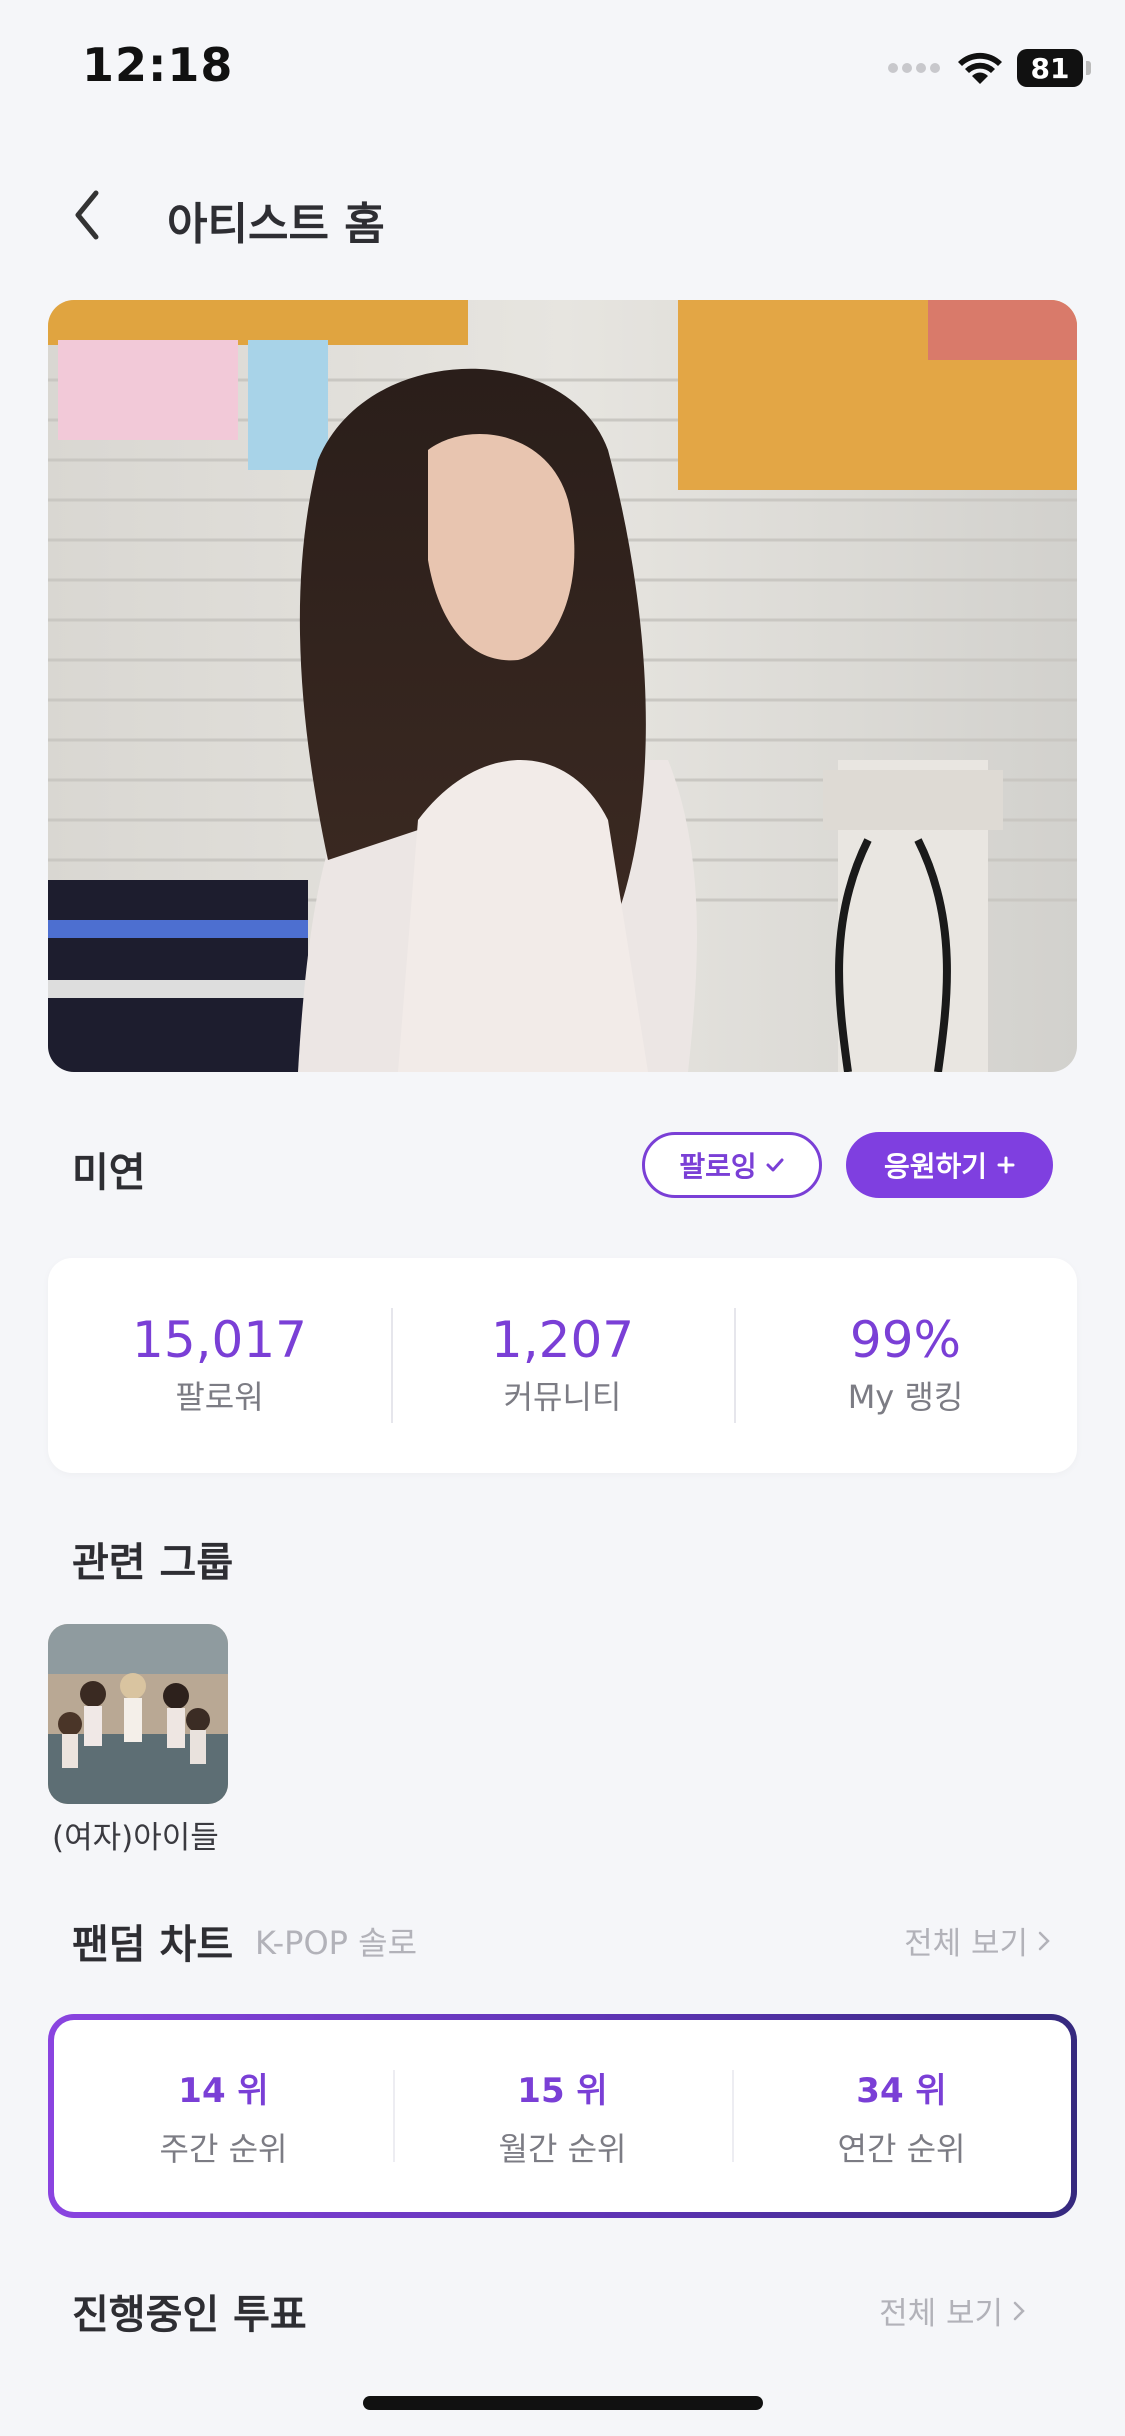  Describe the element at coordinates (718, 1166) in the screenshot. I see `following-label: 팔로잉` at that location.